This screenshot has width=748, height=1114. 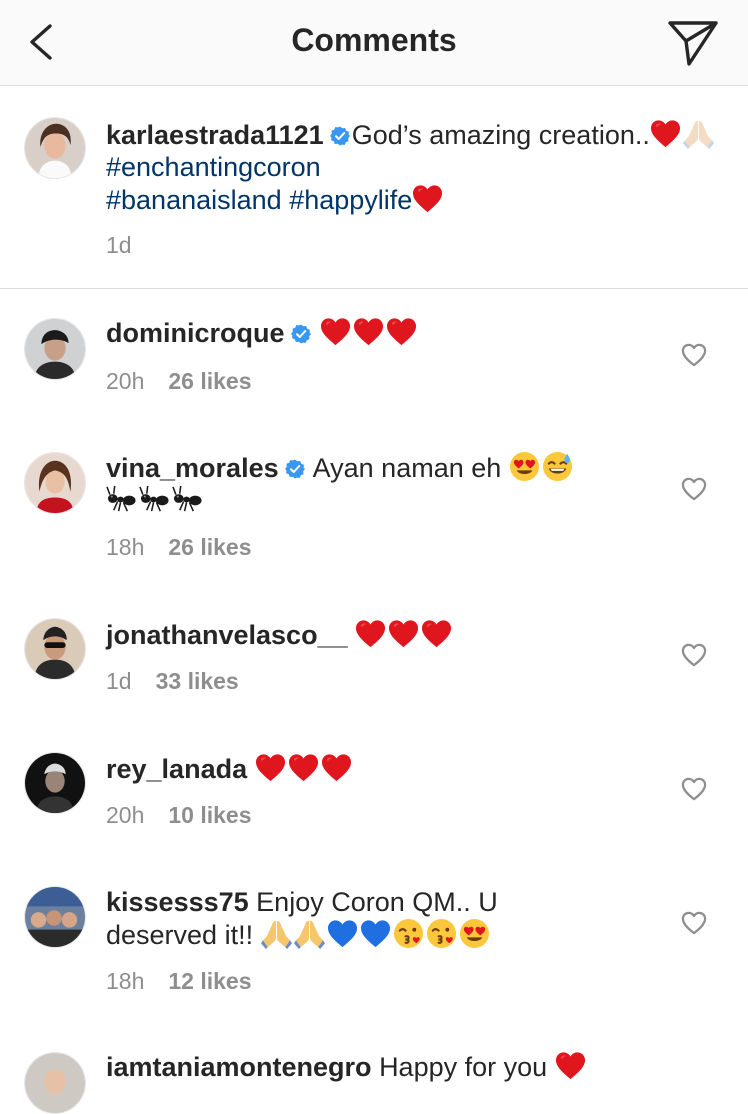 I want to click on caption-body: God’s amazing creation.., so click(x=500, y=135).